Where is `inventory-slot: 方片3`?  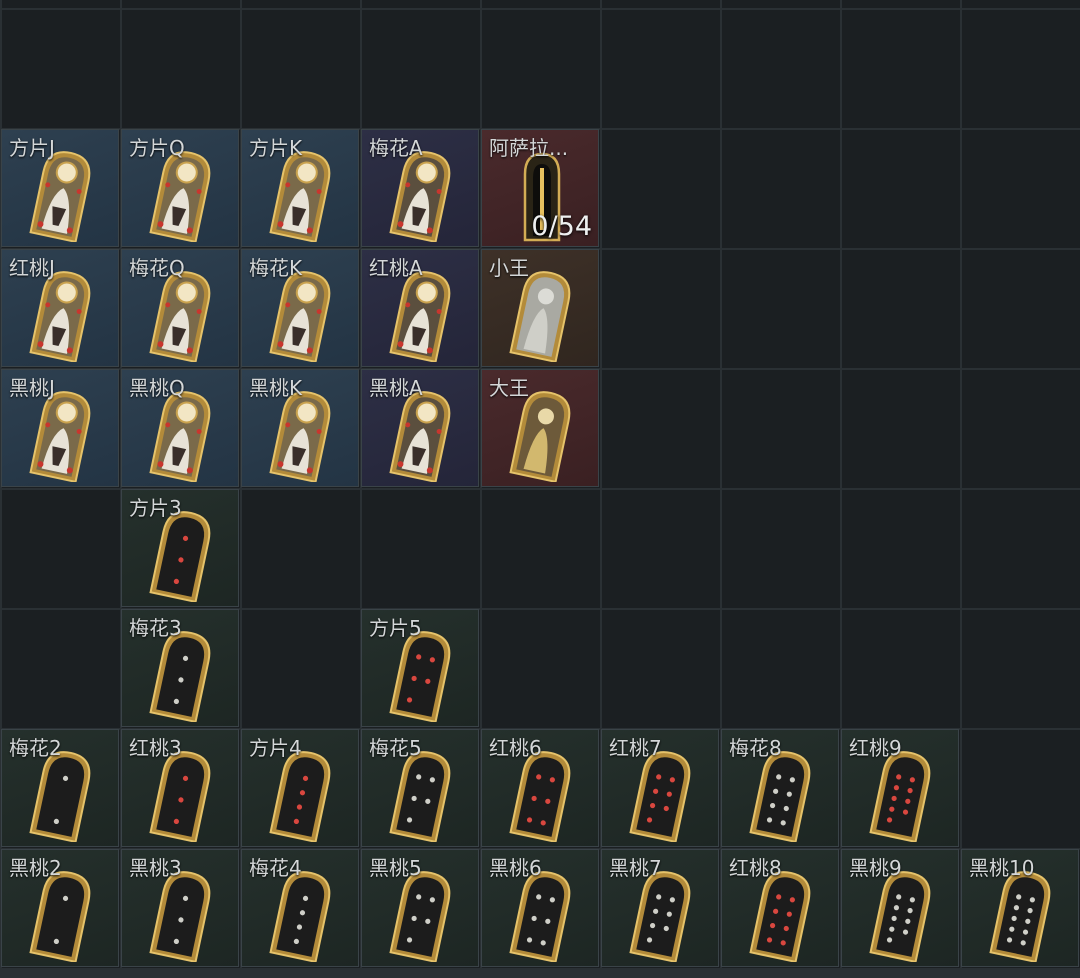 inventory-slot: 方片3 is located at coordinates (180, 548).